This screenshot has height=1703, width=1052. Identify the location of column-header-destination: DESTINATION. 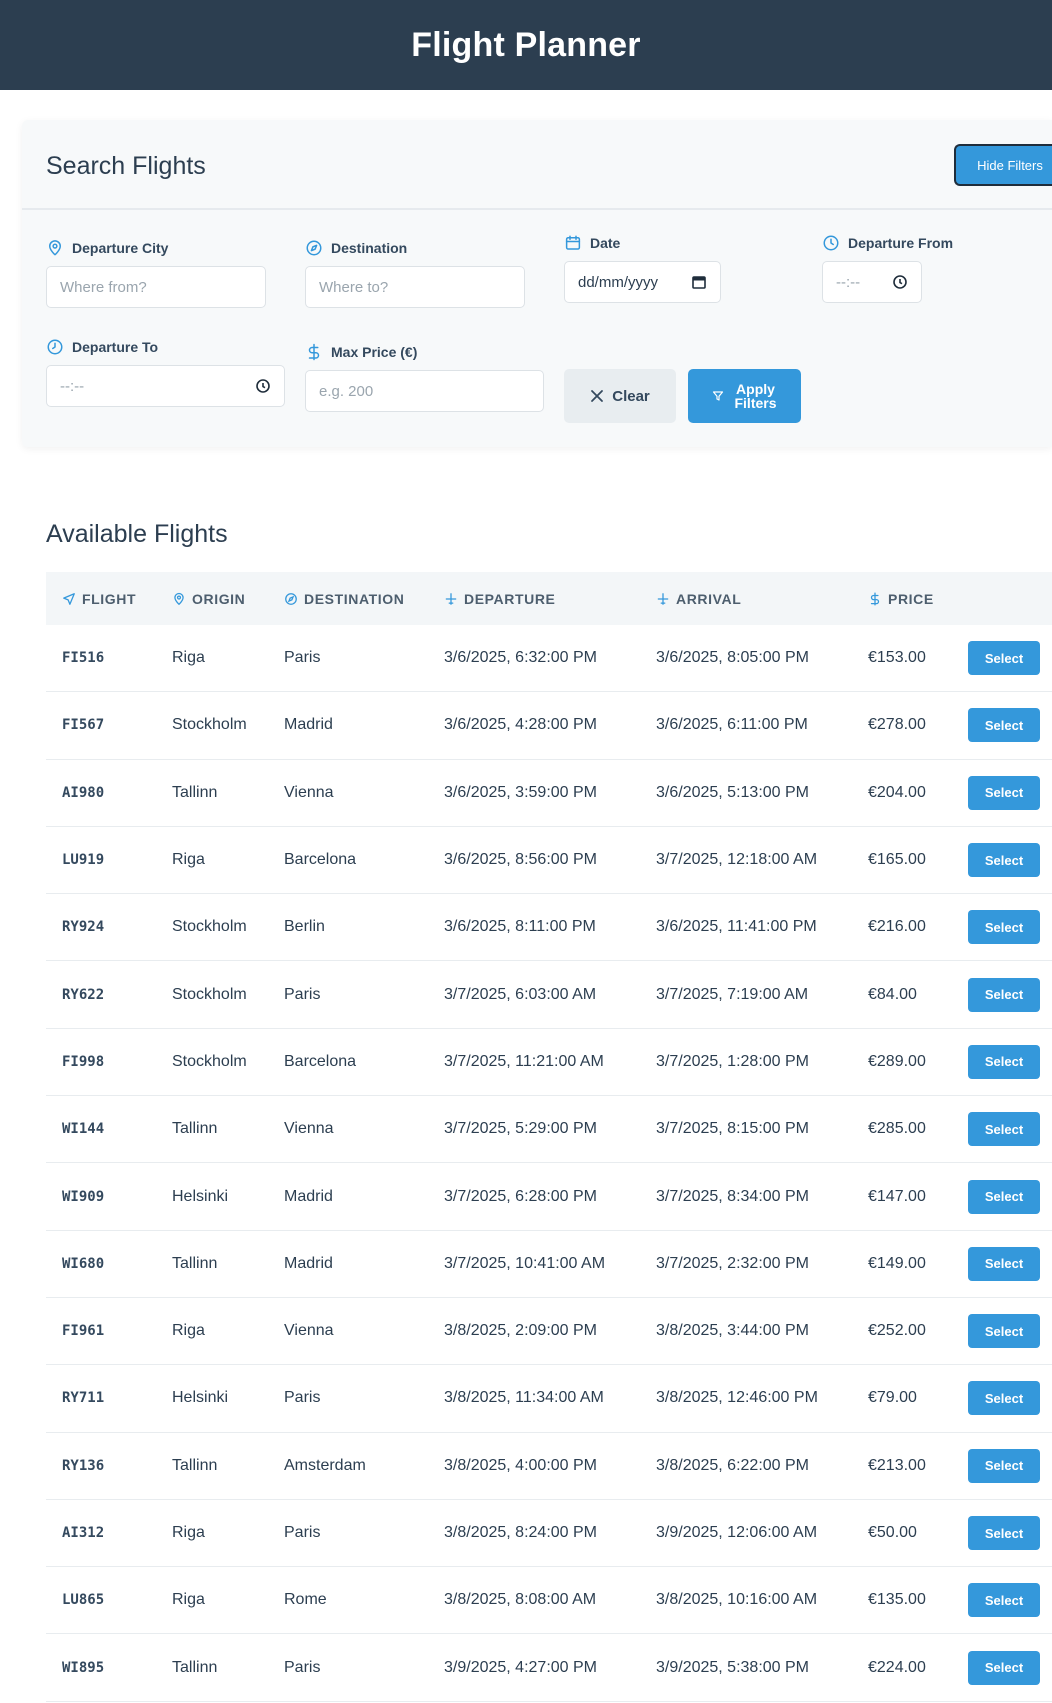
(344, 599).